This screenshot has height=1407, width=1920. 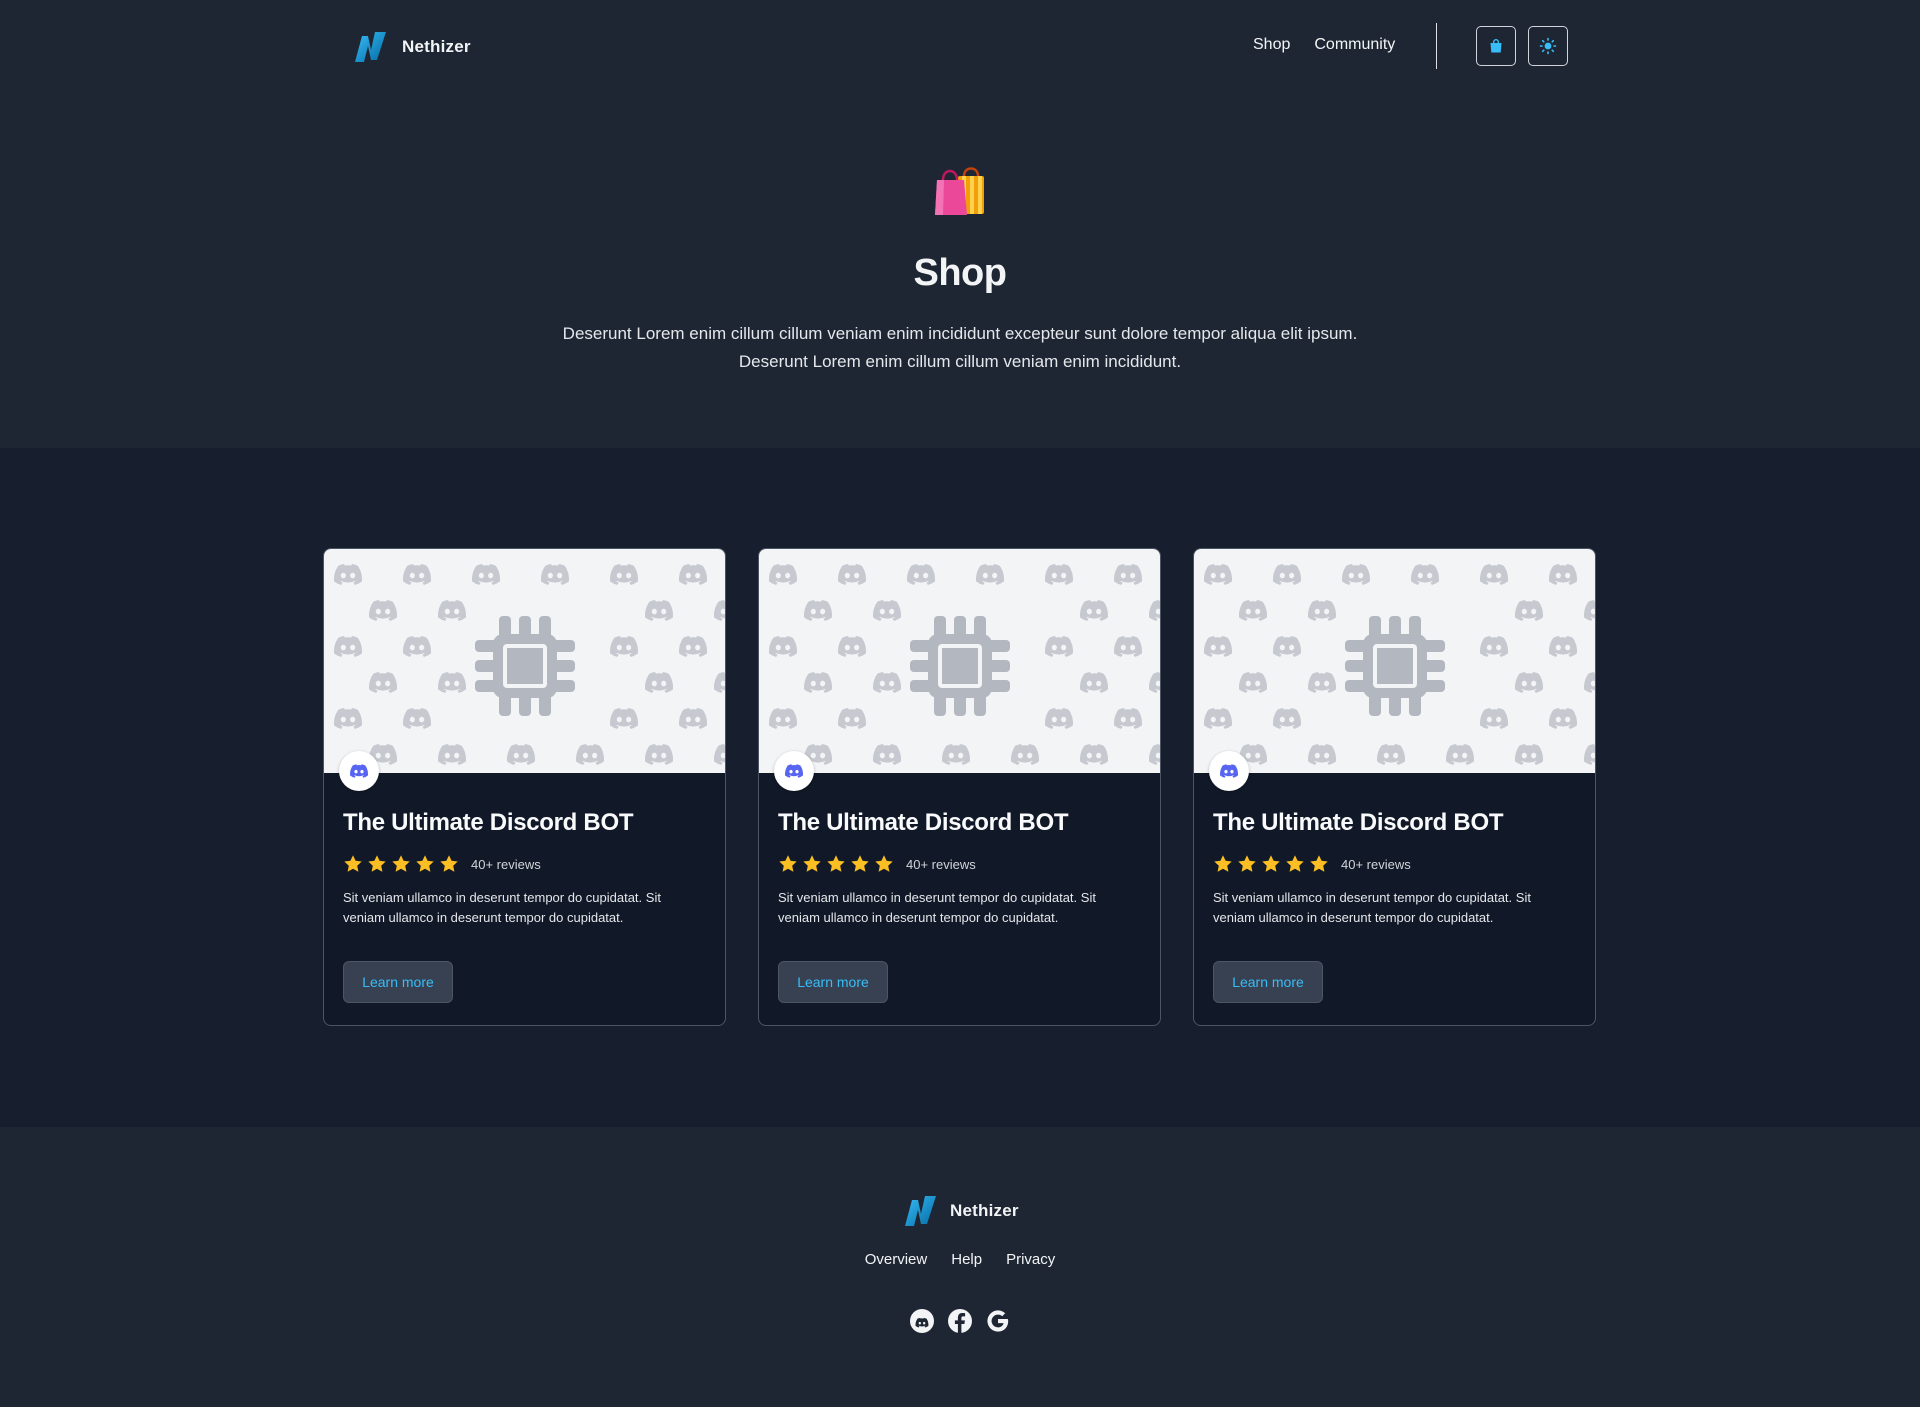 I want to click on footer-brand-name: Nethizer, so click(x=984, y=1210).